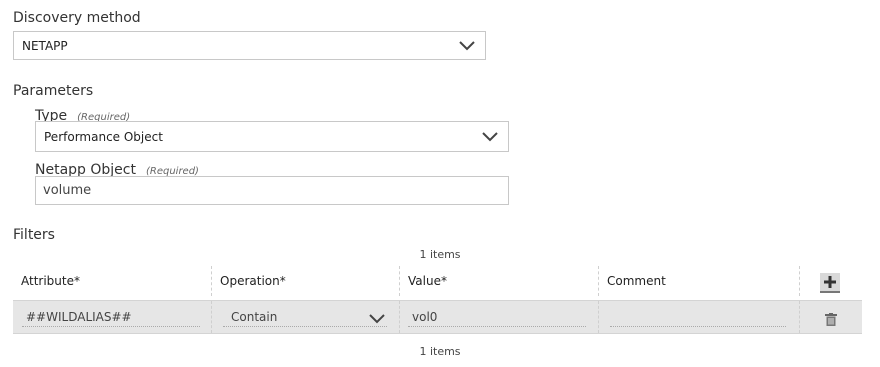 The width and height of the screenshot is (880, 367). What do you see at coordinates (440, 351) in the screenshot?
I see `items-count-bottom: 1 items` at bounding box center [440, 351].